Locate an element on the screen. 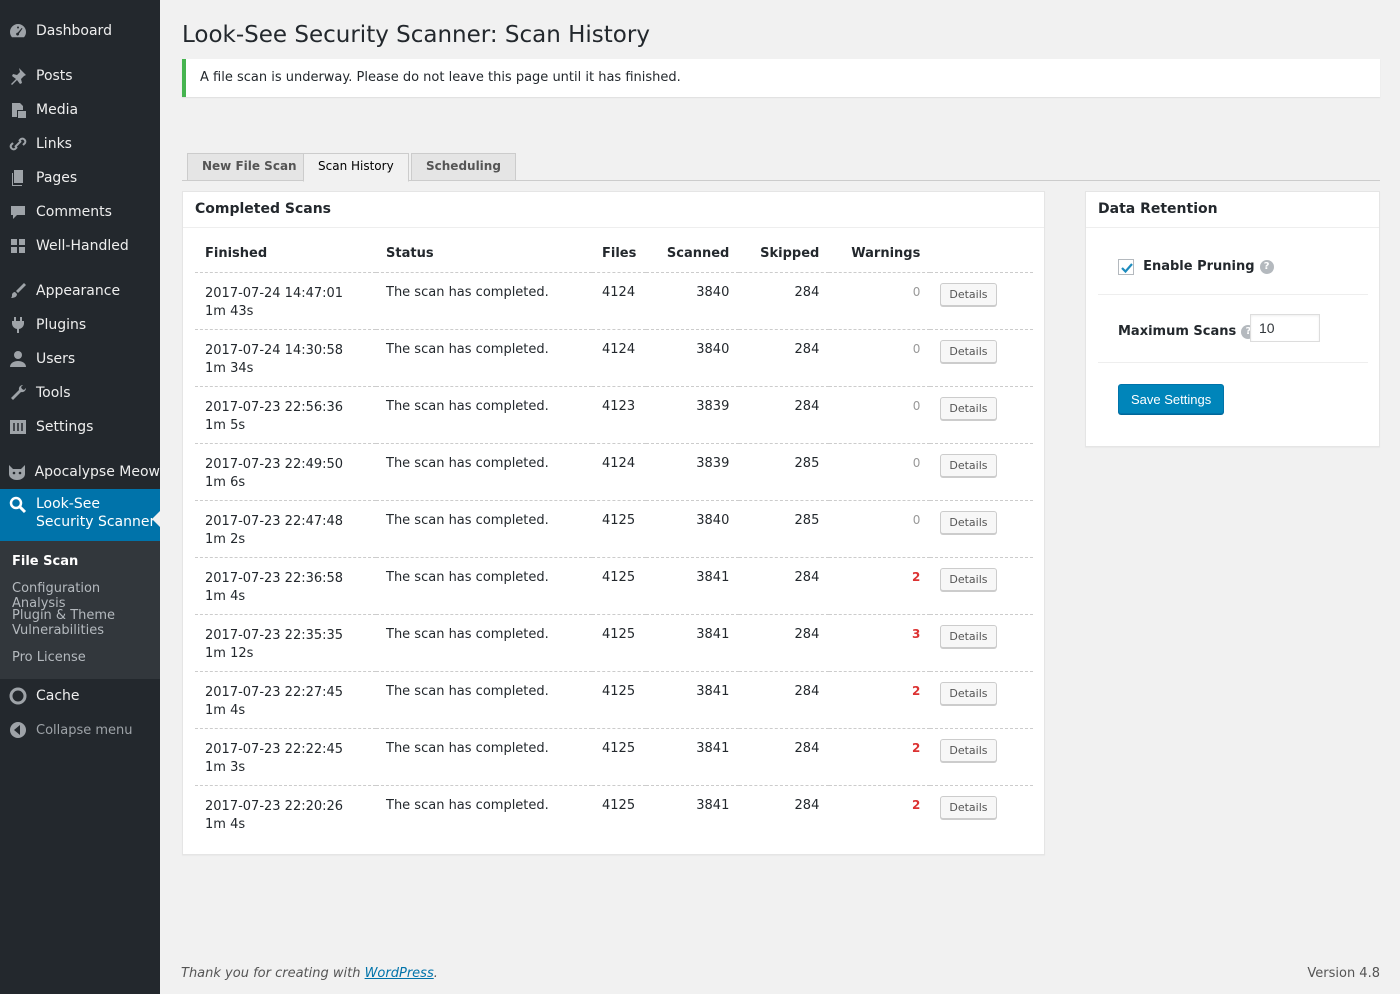 The image size is (1400, 994). col-actions is located at coordinates (981, 254).